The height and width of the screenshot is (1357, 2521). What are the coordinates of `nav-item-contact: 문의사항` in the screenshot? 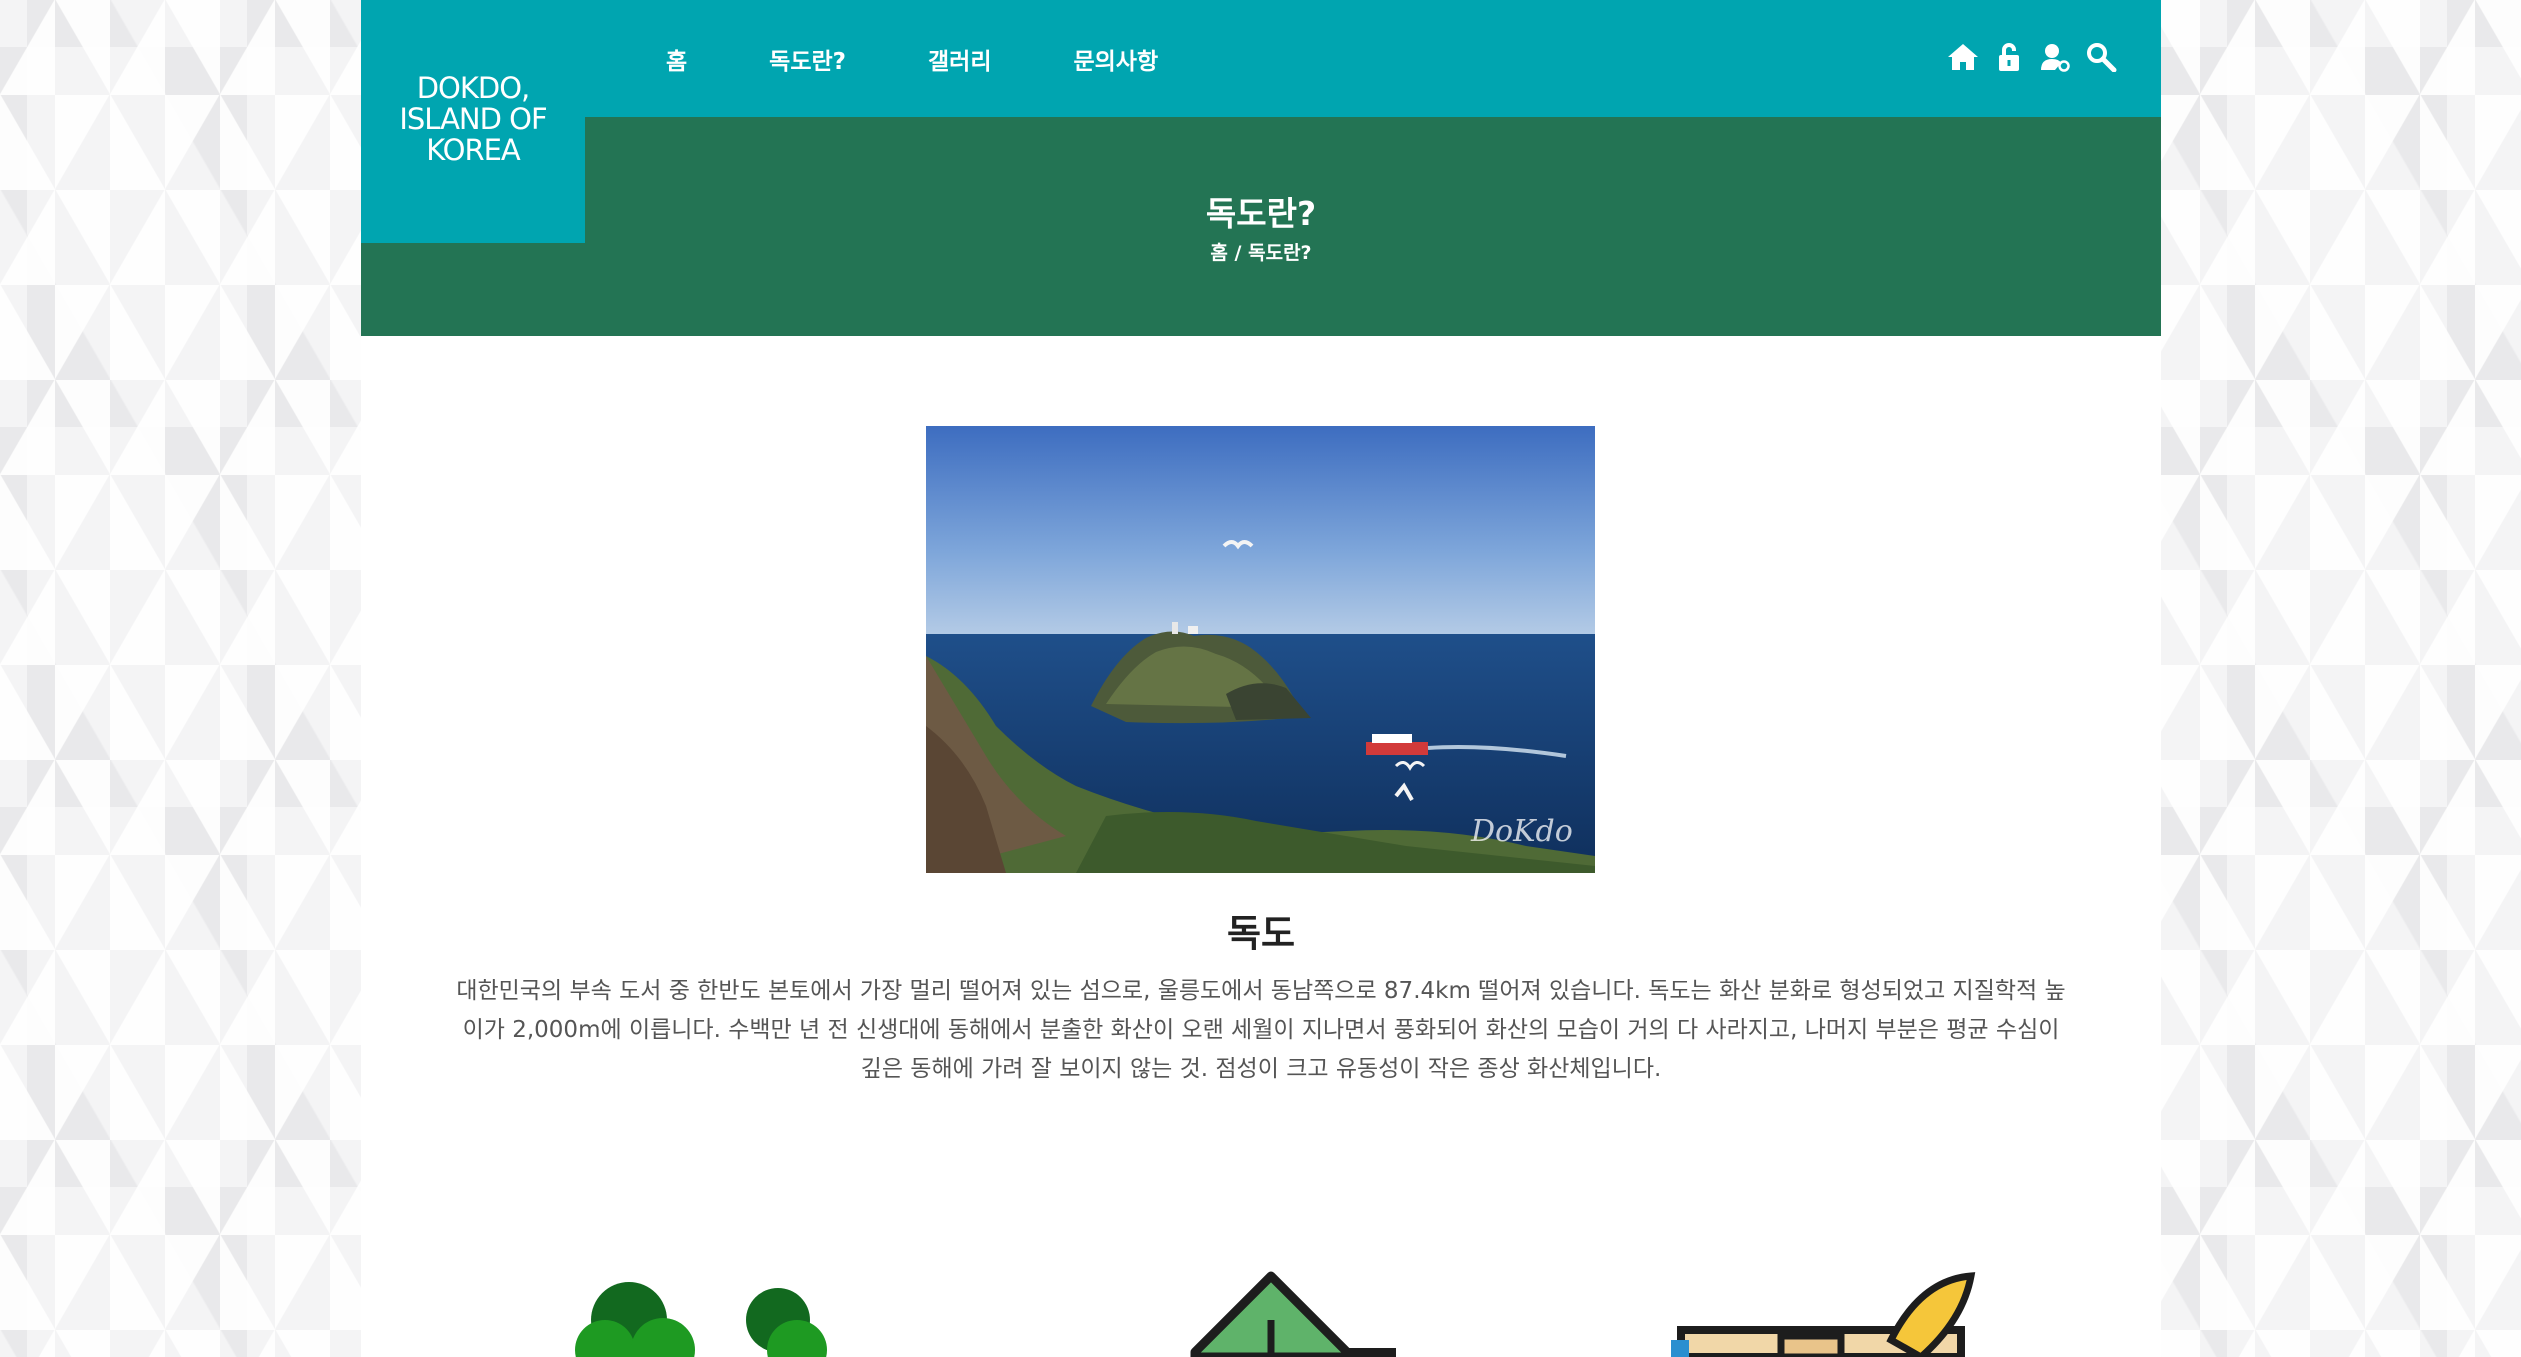 It's located at (1115, 59).